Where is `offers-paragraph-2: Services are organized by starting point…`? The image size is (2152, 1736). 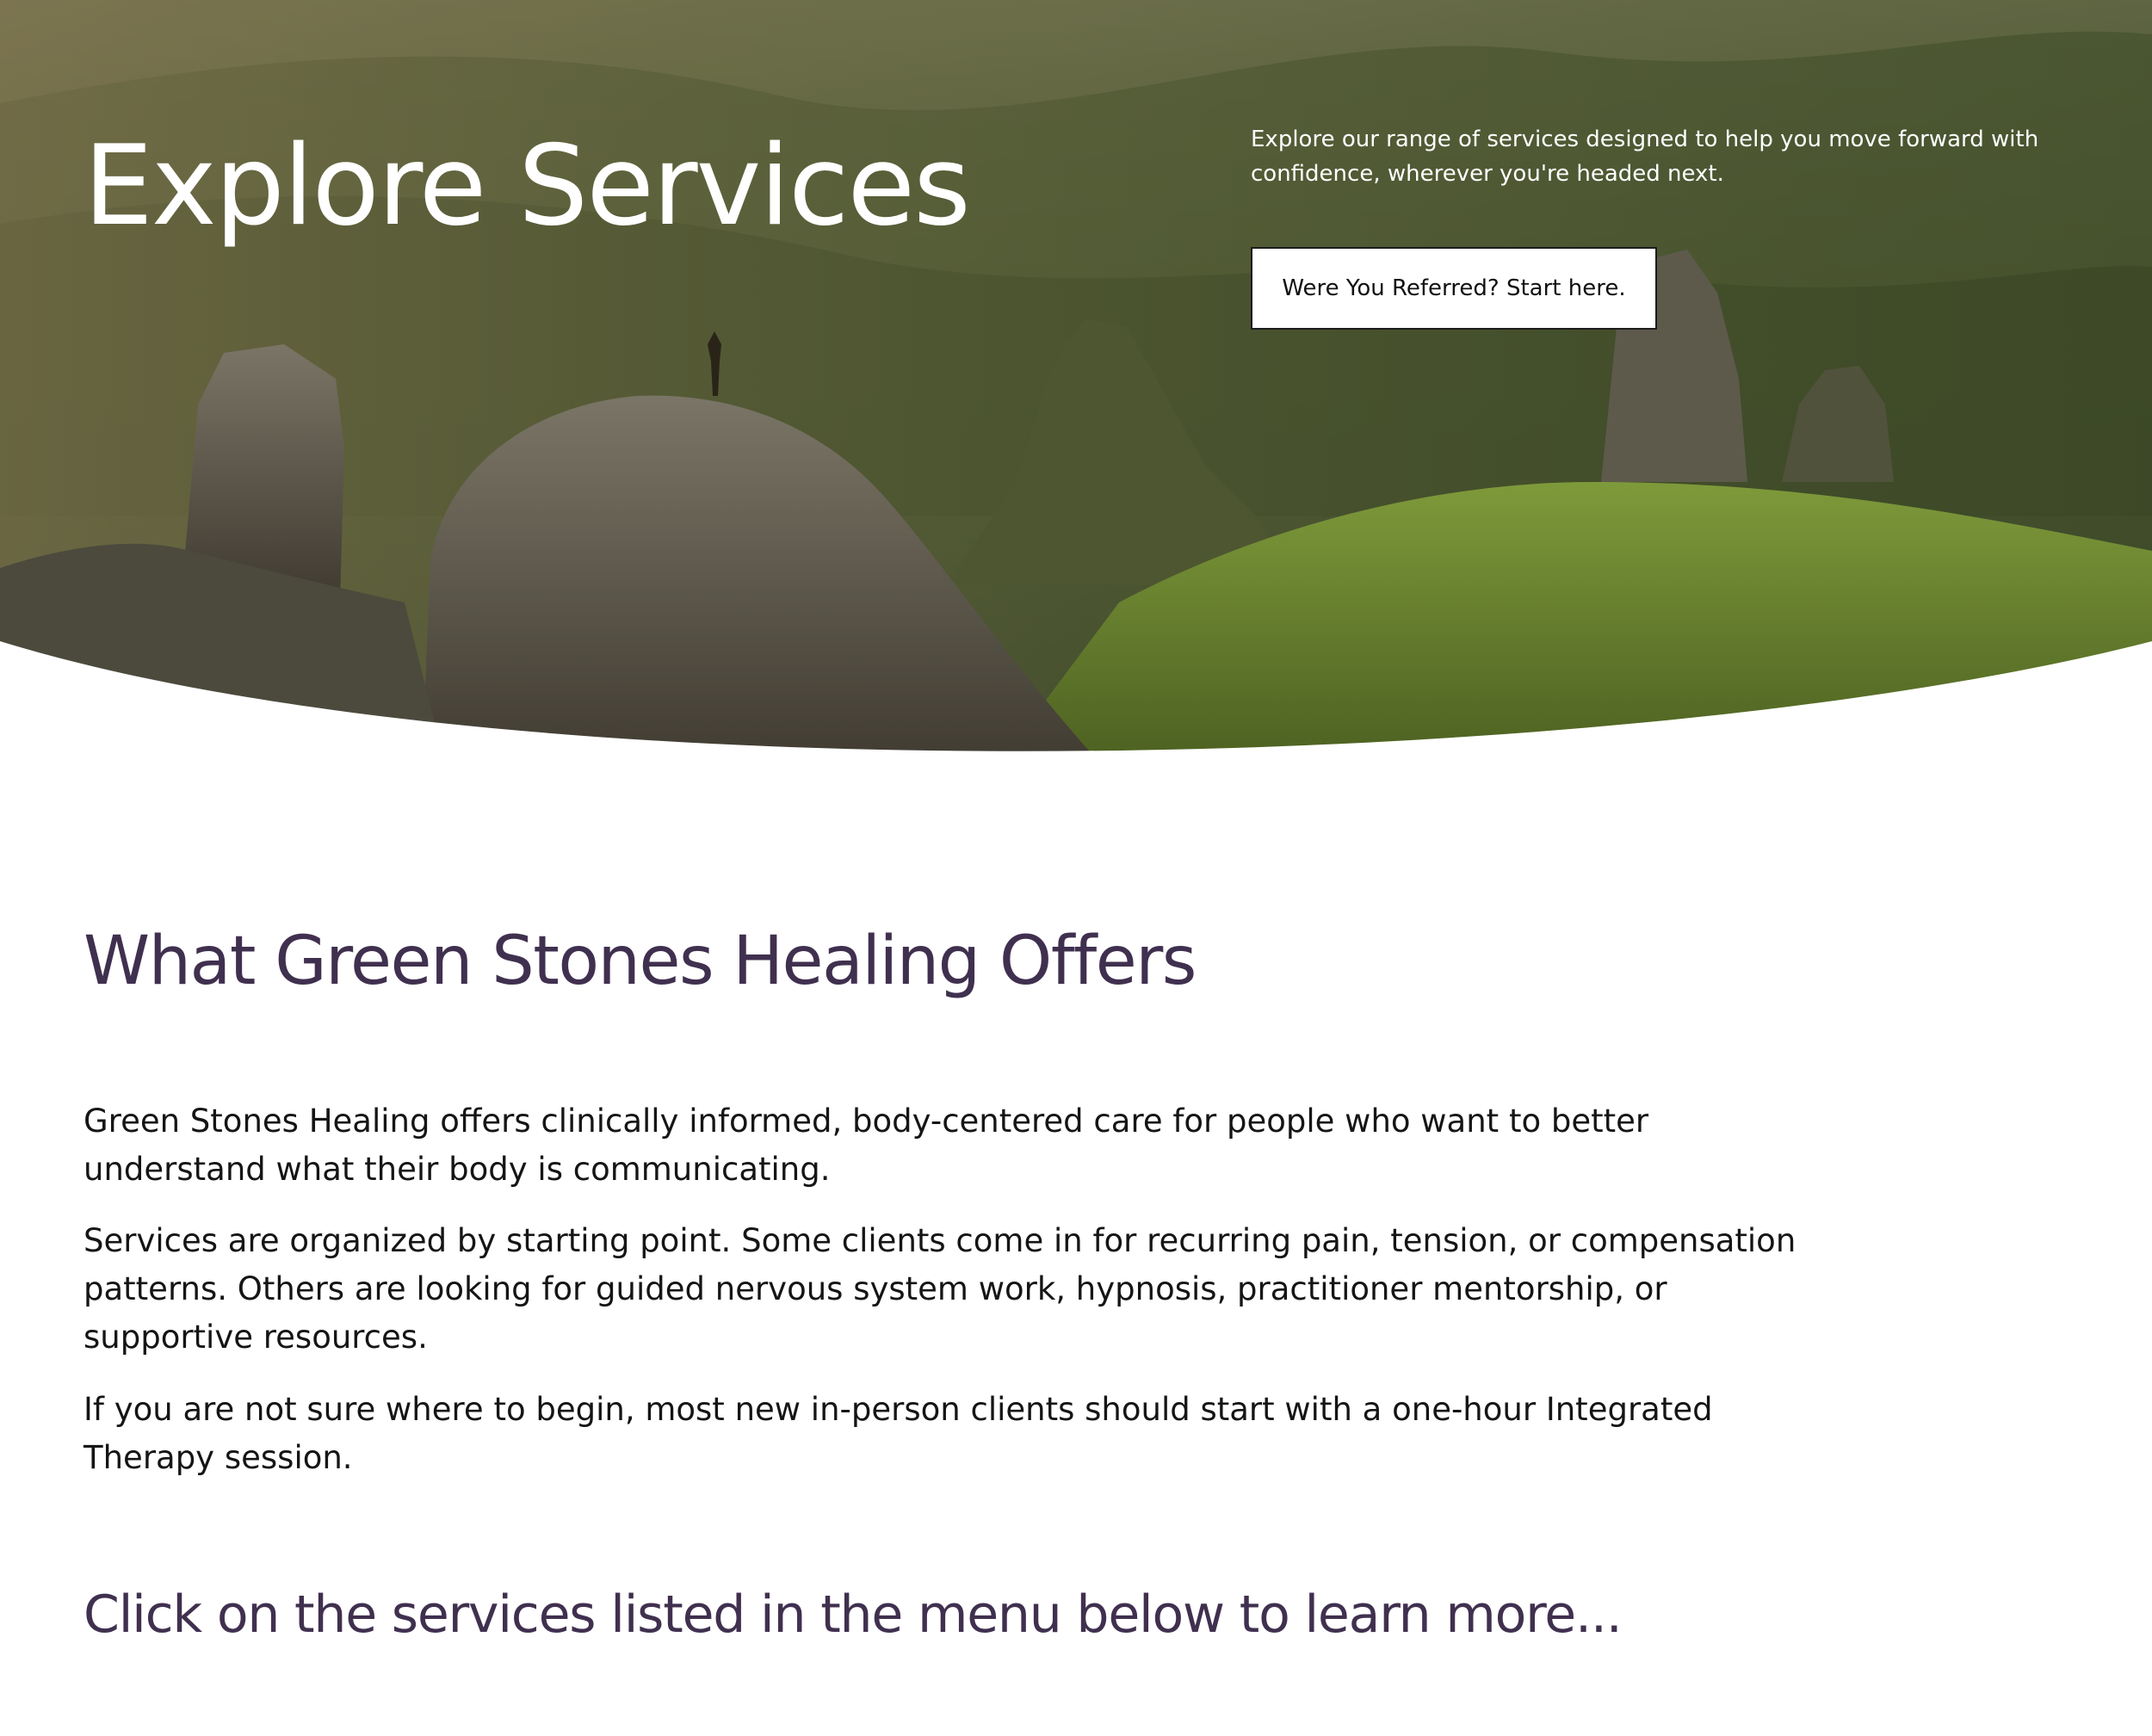 offers-paragraph-2: Services are organized by starting point… is located at coordinates (939, 1289).